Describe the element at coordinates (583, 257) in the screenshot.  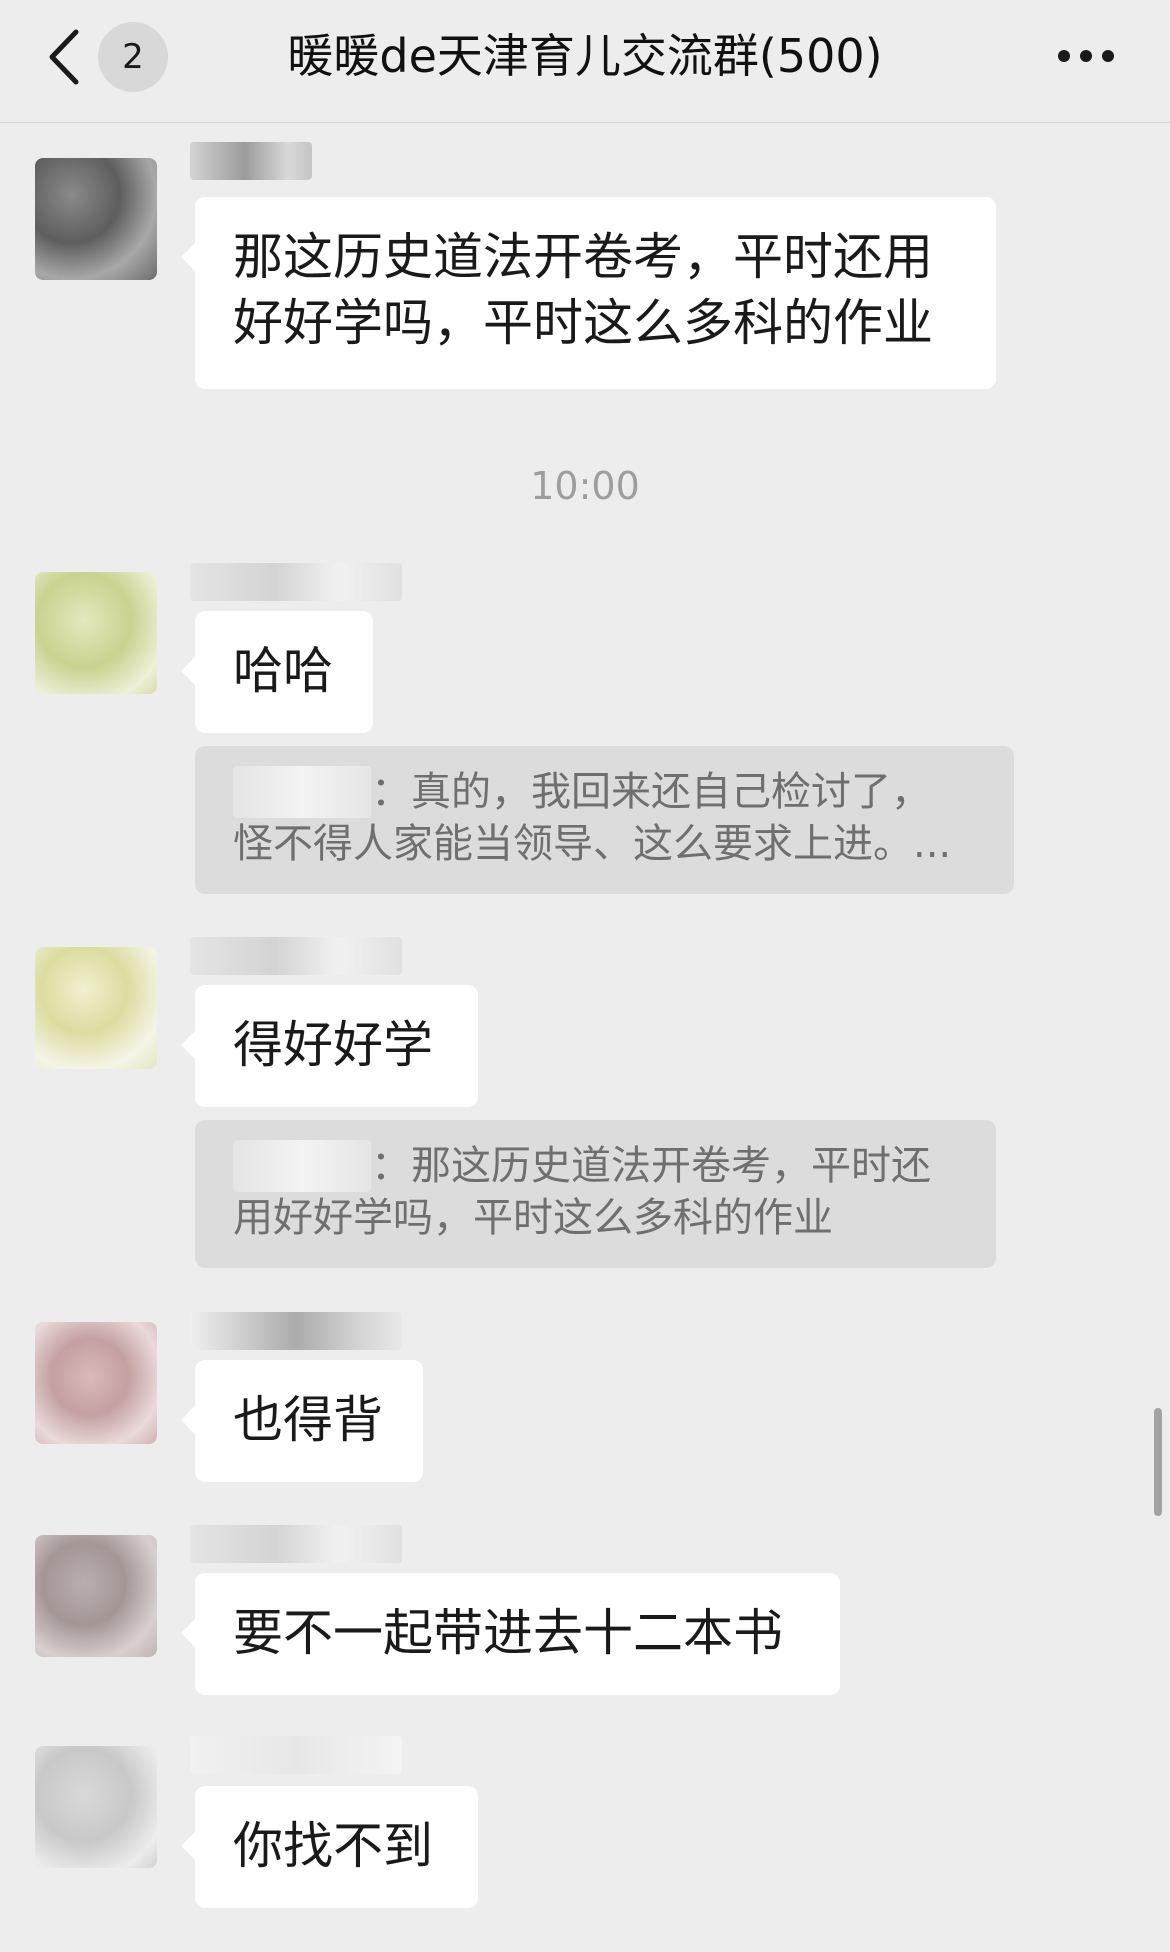
I see `message-text-line: 那这历史道法开卷考，平时还用` at that location.